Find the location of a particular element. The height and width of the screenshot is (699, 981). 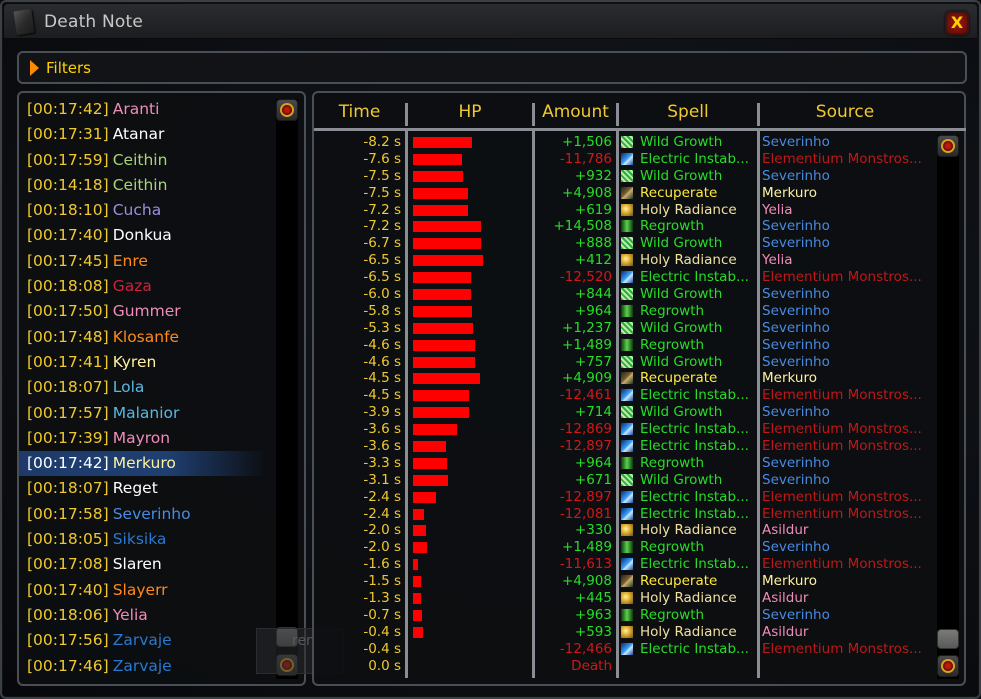

death-list-item: [00:17:08] Slaren is located at coordinates (143, 564).